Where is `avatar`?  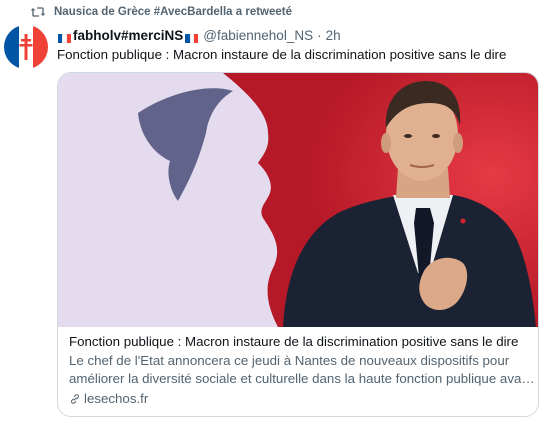 avatar is located at coordinates (26, 47).